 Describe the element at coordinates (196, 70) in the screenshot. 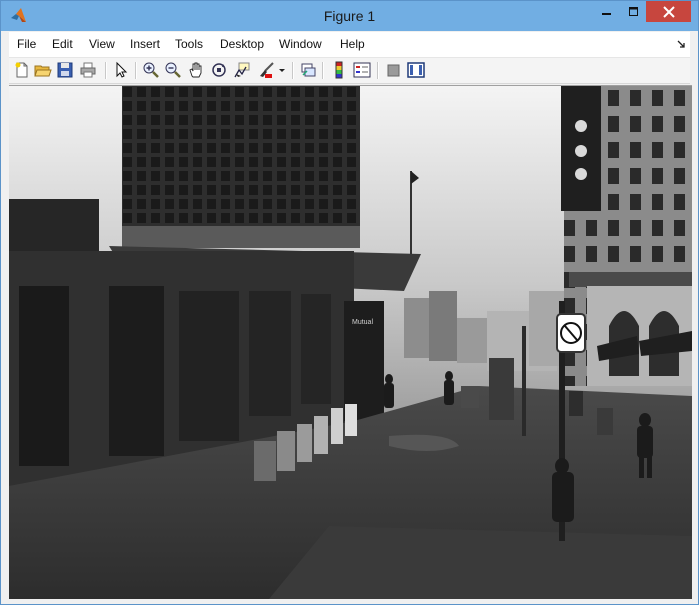

I see `pan-hand-icon` at that location.